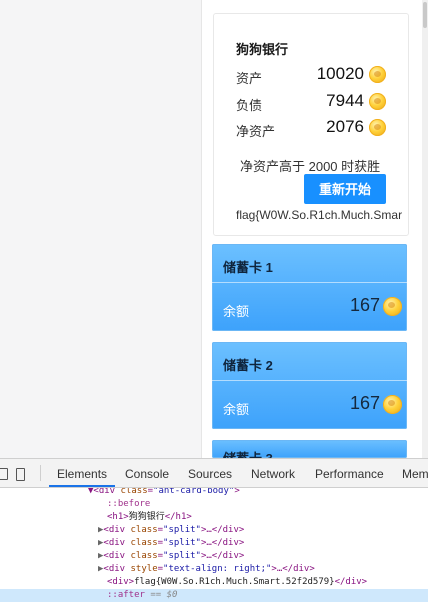 The width and height of the screenshot is (428, 609). I want to click on tab-console: Console, so click(147, 474).